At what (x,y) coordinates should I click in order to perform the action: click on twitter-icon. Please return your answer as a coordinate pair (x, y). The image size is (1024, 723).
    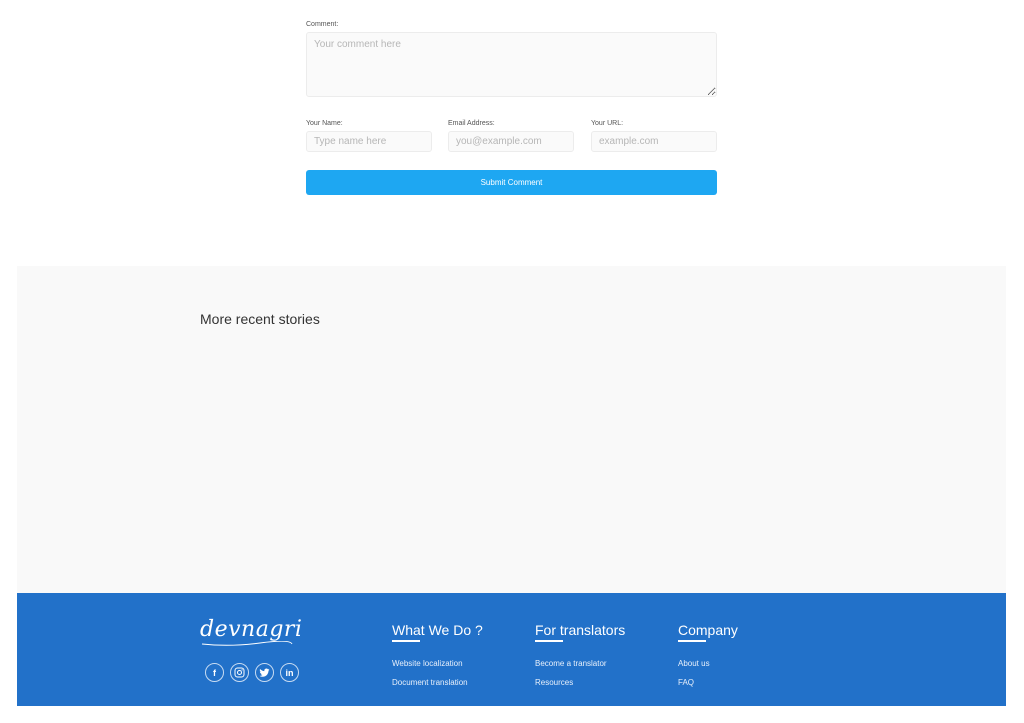
    Looking at the image, I should click on (264, 672).